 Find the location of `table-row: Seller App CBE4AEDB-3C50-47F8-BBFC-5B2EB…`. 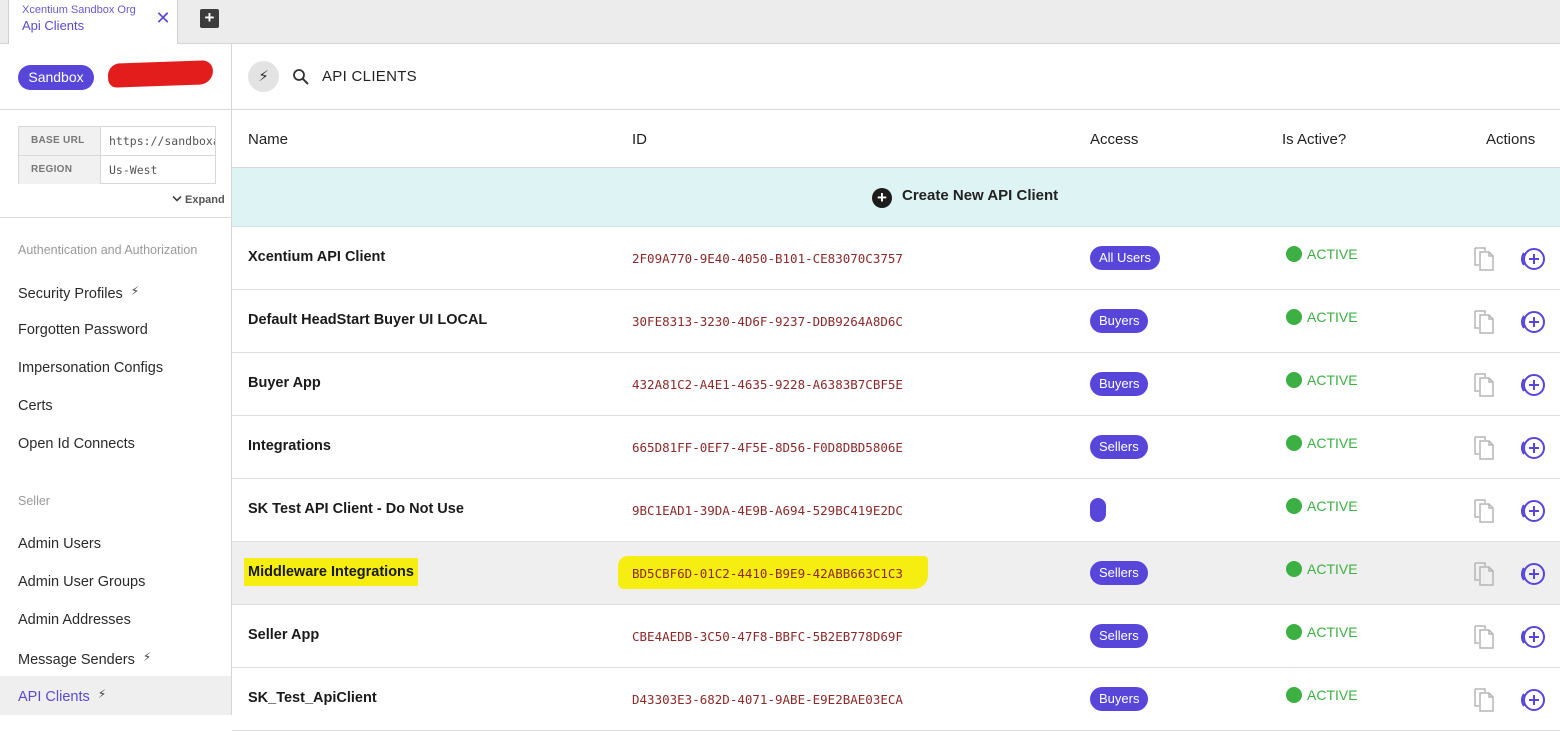

table-row: Seller App CBE4AEDB-3C50-47F8-BBFC-5B2EB… is located at coordinates (896, 636).